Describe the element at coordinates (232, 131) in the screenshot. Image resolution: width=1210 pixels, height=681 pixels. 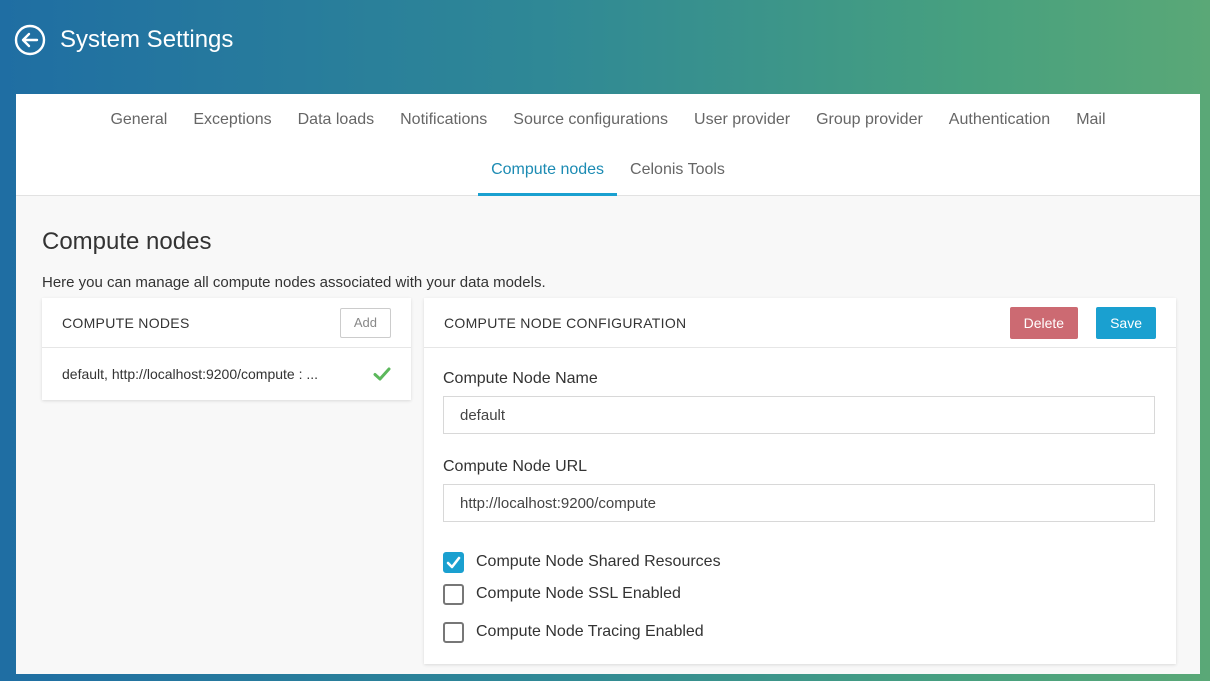
I see `tab-exceptions: Exceptions` at that location.